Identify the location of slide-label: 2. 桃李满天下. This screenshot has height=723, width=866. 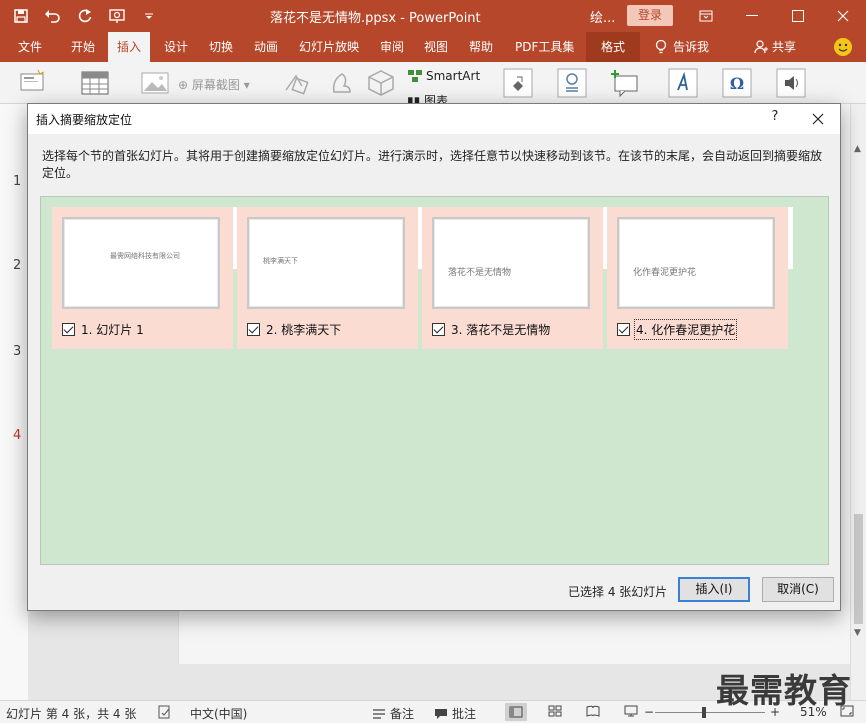
(304, 330).